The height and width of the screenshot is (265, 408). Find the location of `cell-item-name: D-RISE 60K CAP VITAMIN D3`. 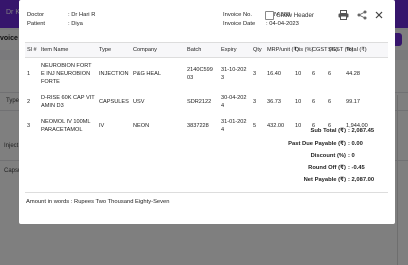

cell-item-name: D-RISE 60K CAP VITAMIN D3 is located at coordinates (68, 102).